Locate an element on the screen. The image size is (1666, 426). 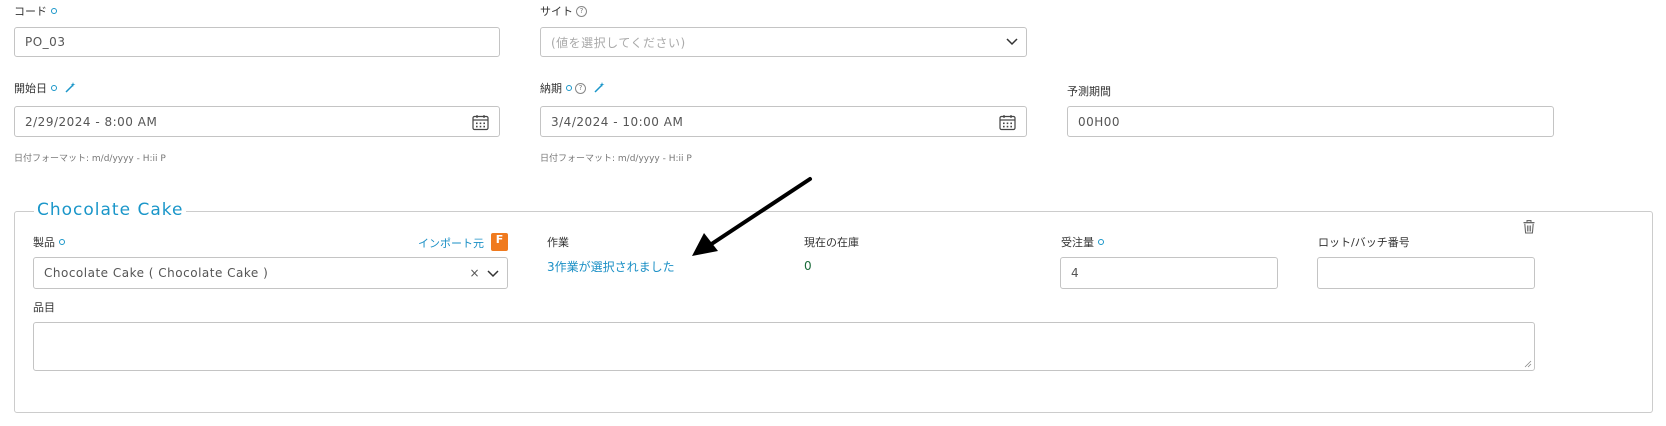
due-date-label-text: 納期 is located at coordinates (551, 88).